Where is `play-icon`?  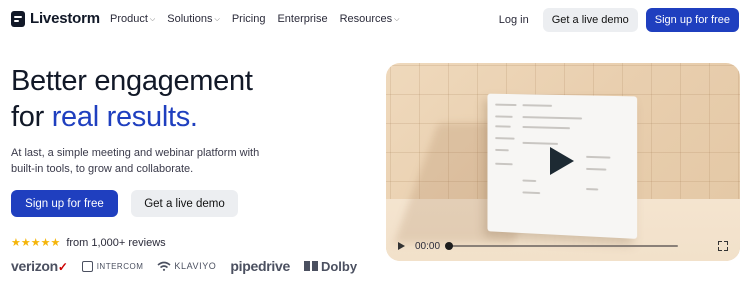 play-icon is located at coordinates (562, 161).